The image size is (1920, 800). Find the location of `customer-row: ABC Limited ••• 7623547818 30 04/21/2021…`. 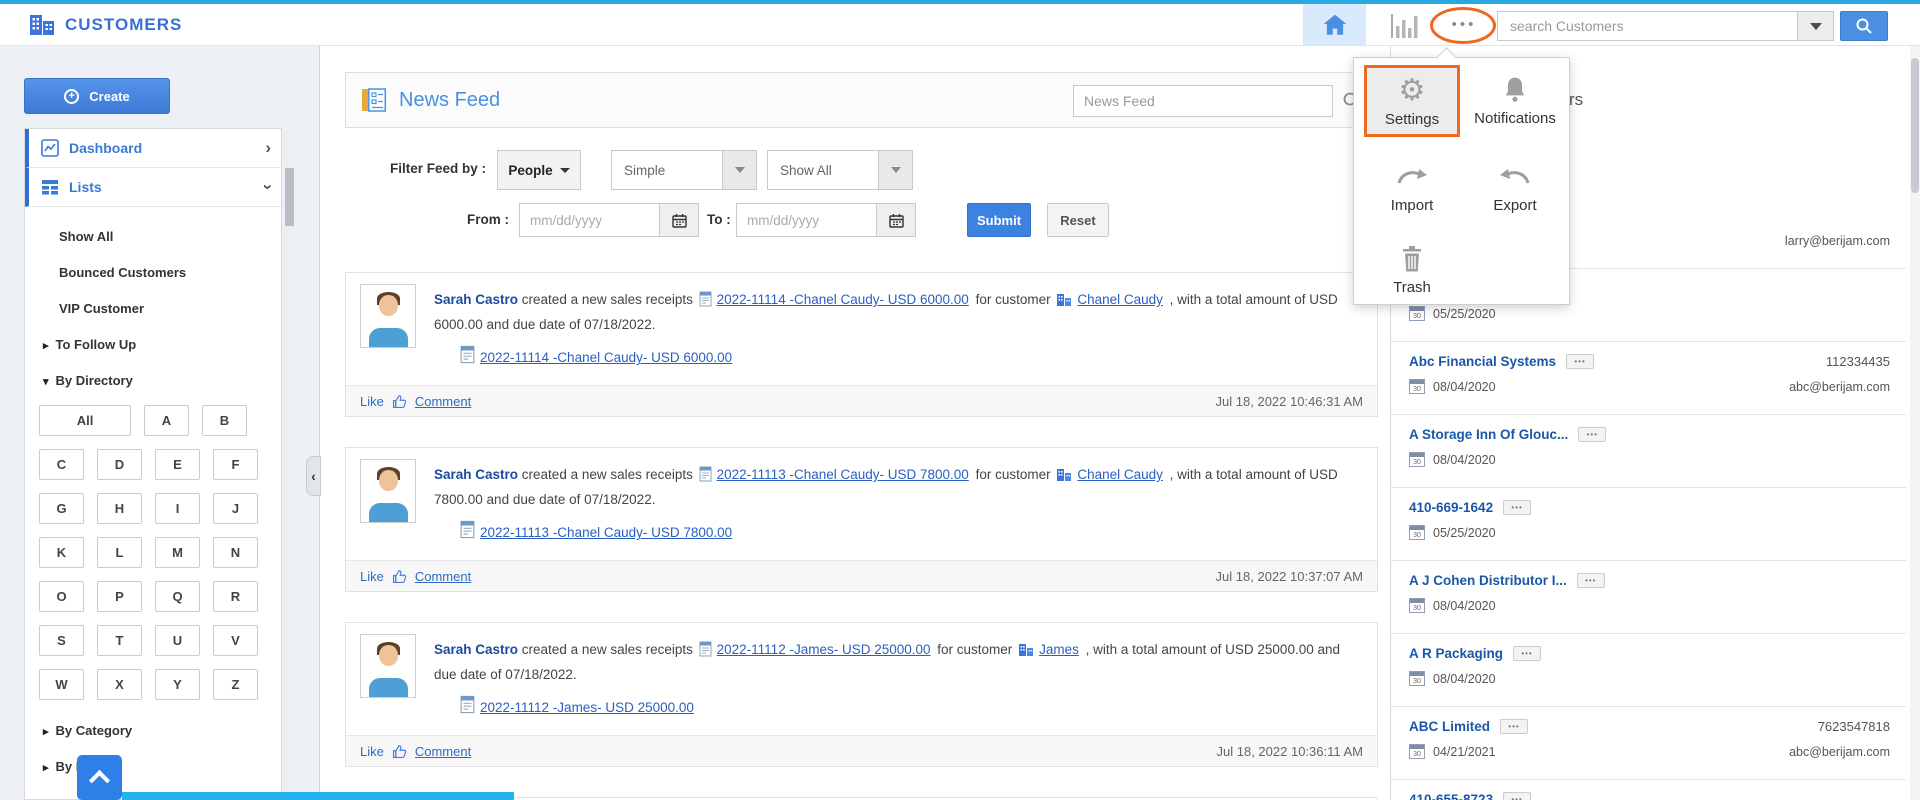

customer-row: ABC Limited ••• 7623547818 30 04/21/2021… is located at coordinates (1648, 743).